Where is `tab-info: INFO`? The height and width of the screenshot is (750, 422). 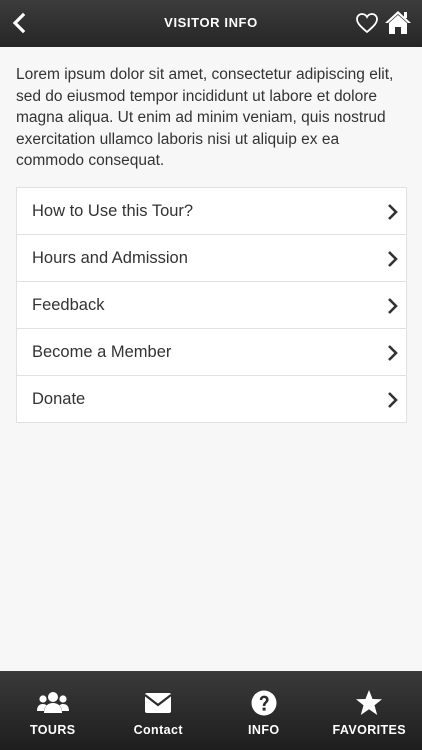 tab-info: INFO is located at coordinates (264, 710).